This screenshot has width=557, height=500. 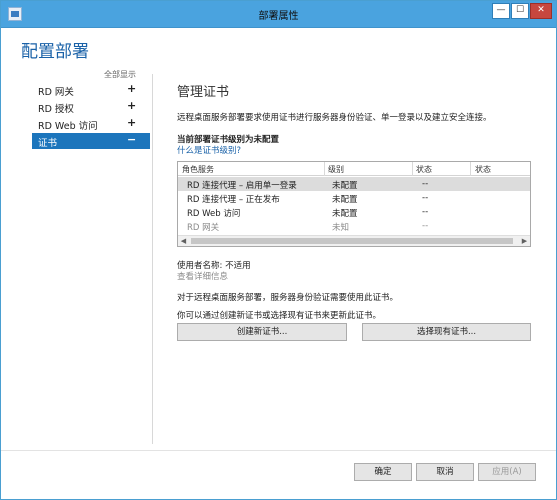 I want to click on collapse-icon: −, so click(x=131, y=139).